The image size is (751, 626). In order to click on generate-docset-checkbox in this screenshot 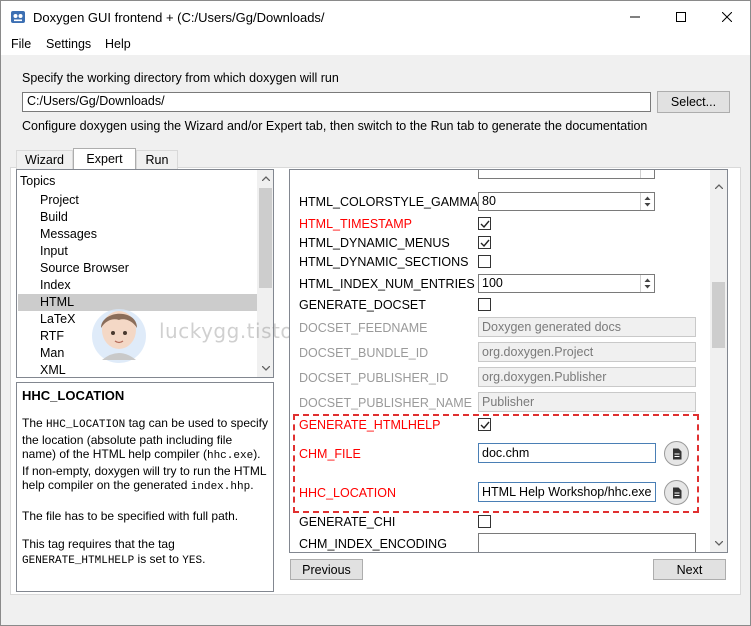, I will do `click(484, 304)`.